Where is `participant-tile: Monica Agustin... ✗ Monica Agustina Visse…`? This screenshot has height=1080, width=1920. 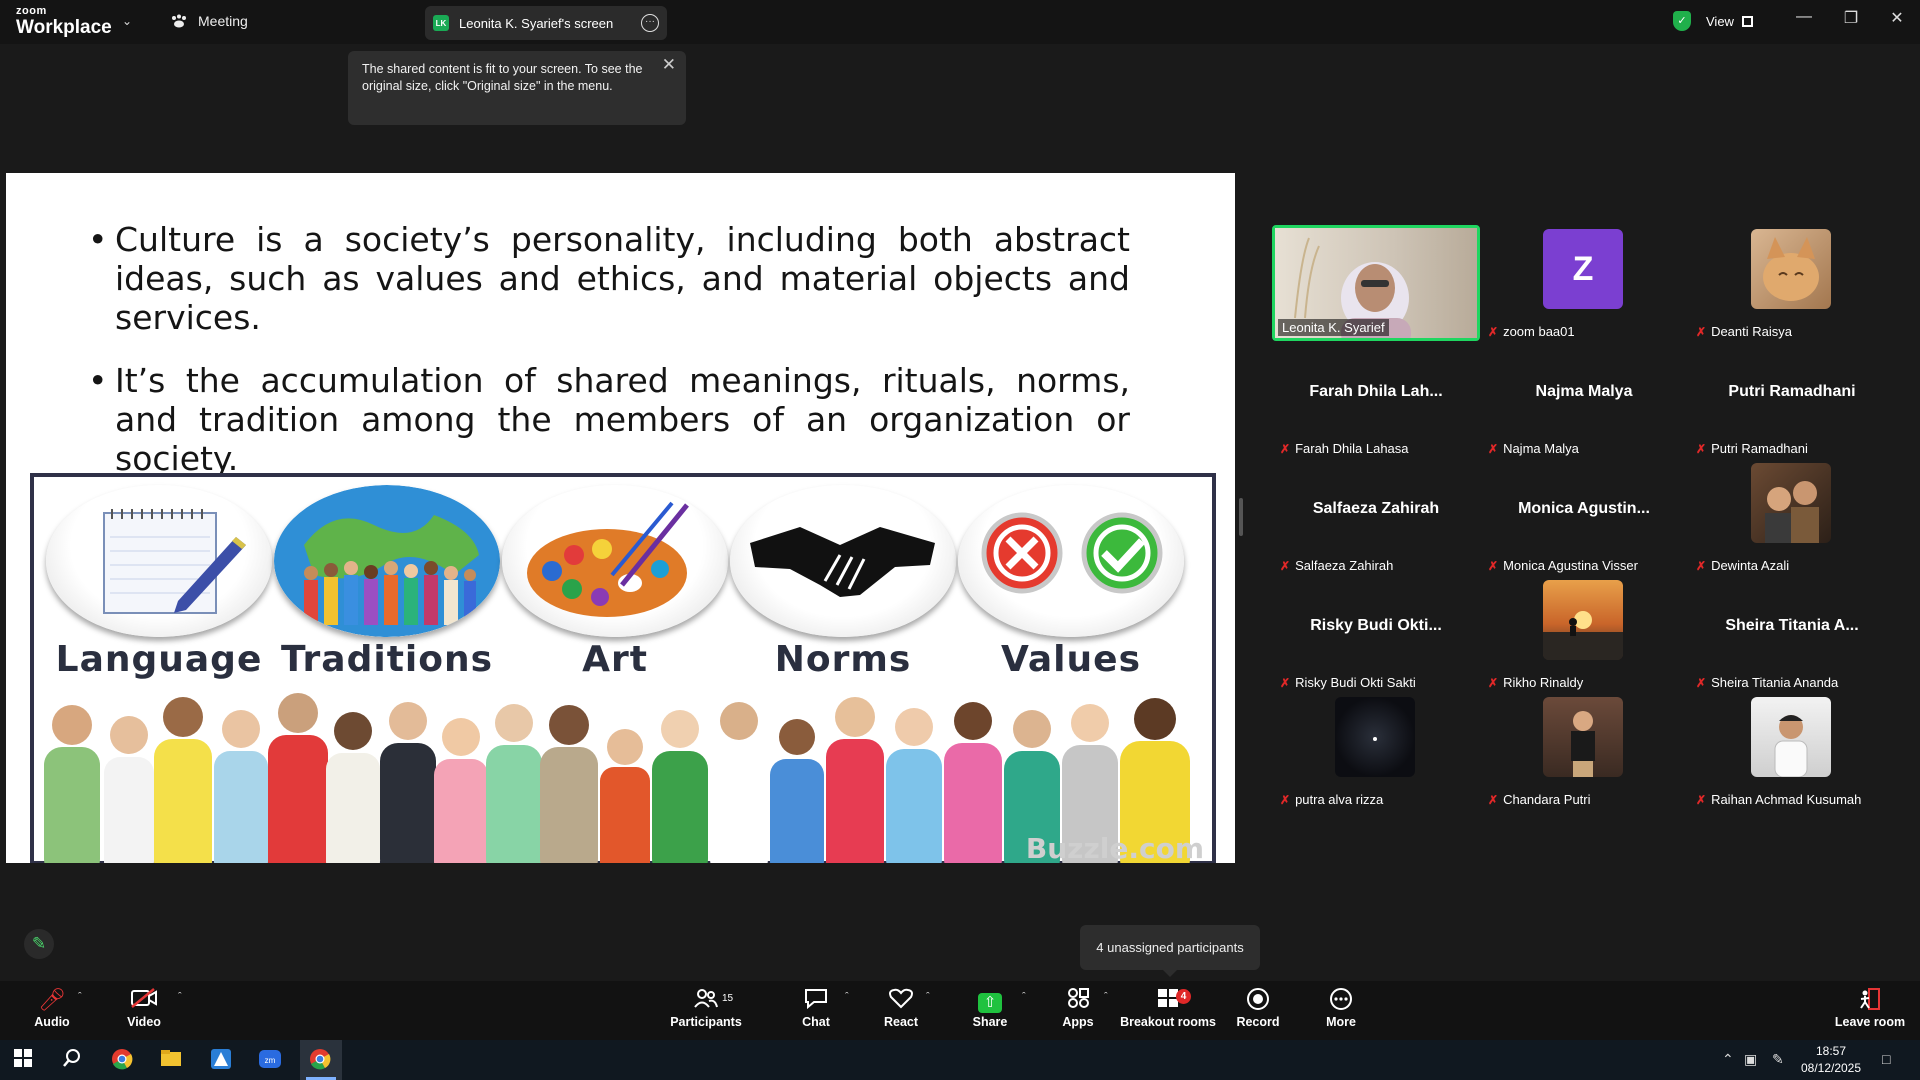
participant-tile: Monica Agustin... ✗ Monica Agustina Visse… is located at coordinates (1584, 517).